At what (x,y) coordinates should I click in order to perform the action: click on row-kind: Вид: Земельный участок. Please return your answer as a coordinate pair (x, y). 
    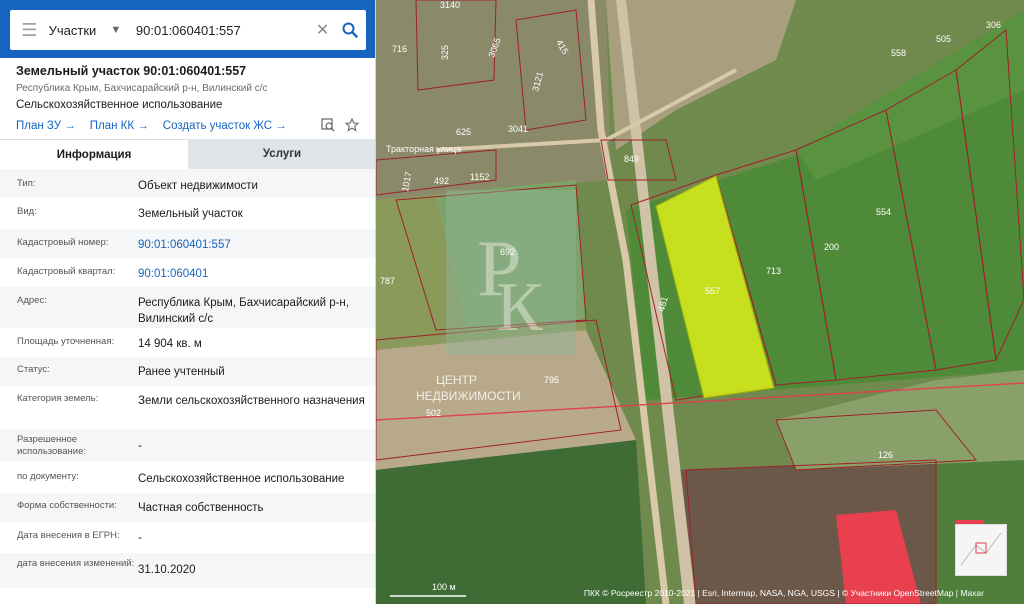
    Looking at the image, I should click on (187, 214).